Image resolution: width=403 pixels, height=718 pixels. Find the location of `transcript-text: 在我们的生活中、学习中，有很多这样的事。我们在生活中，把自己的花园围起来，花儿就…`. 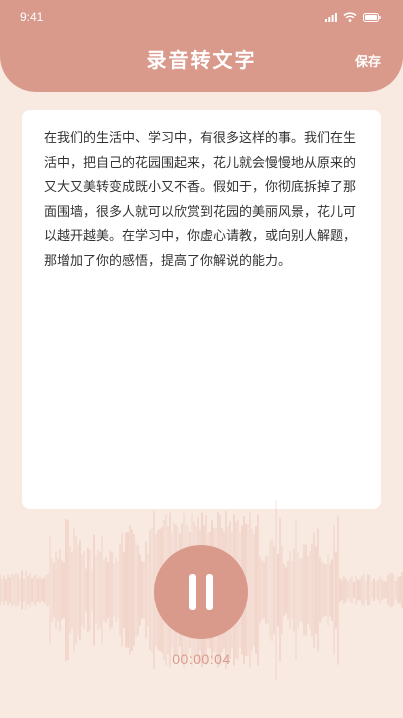

transcript-text: 在我们的生活中、学习中，有很多这样的事。我们在生活中，把自己的花园围起来，花儿就… is located at coordinates (200, 200).